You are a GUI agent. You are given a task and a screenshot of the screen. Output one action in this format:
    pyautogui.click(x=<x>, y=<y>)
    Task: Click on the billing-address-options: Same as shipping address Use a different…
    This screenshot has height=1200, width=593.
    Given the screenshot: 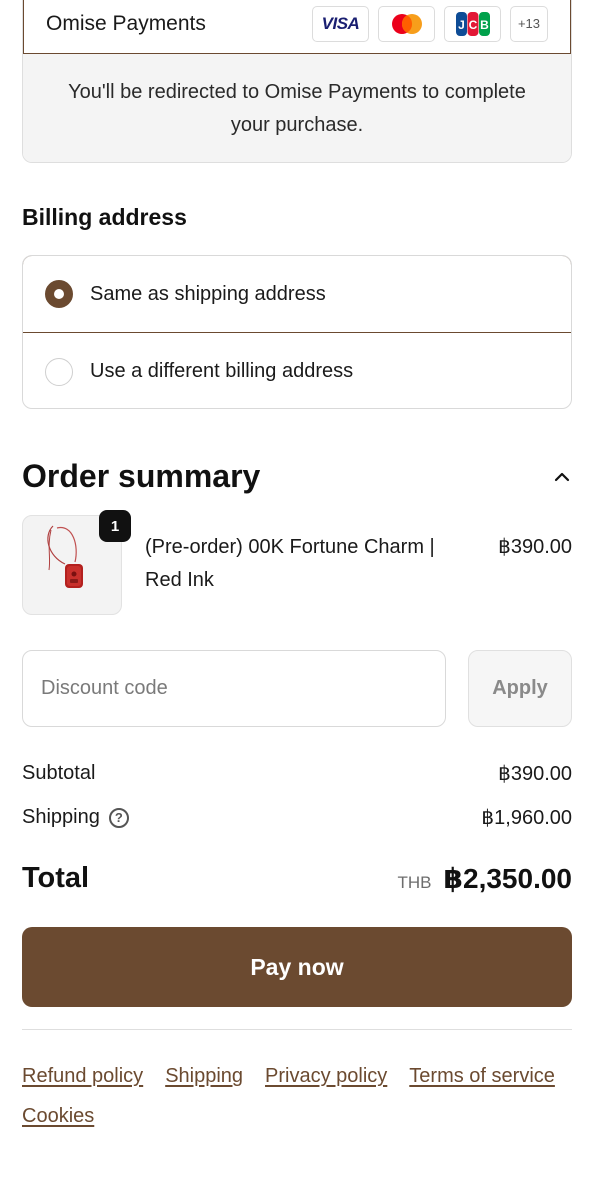 What is the action you would take?
    pyautogui.click(x=297, y=332)
    